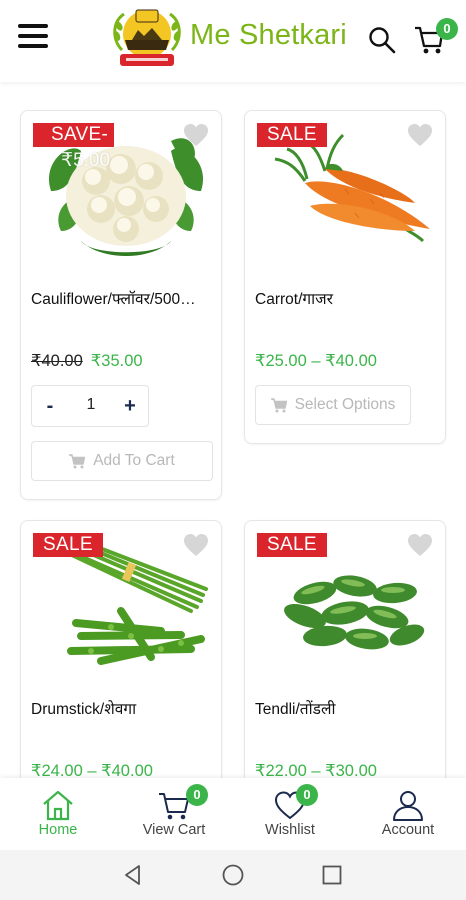 Image resolution: width=466 pixels, height=900 pixels. Describe the element at coordinates (121, 670) in the screenshot. I see `product-card: SALE Drumstick/शेवगा ₹24.00 – ₹40.00` at that location.